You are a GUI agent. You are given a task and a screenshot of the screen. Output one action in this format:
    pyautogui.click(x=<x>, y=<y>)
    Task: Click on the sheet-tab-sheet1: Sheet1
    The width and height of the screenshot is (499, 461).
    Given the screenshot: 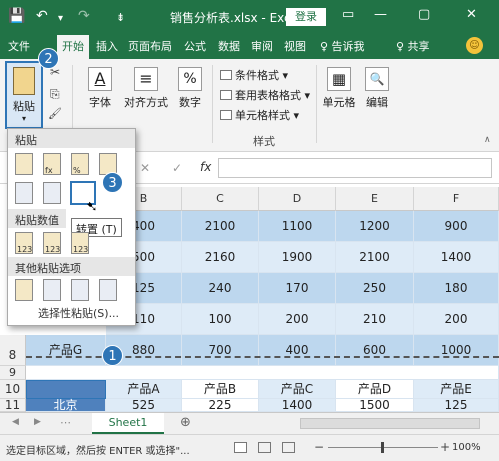 What is the action you would take?
    pyautogui.click(x=128, y=423)
    